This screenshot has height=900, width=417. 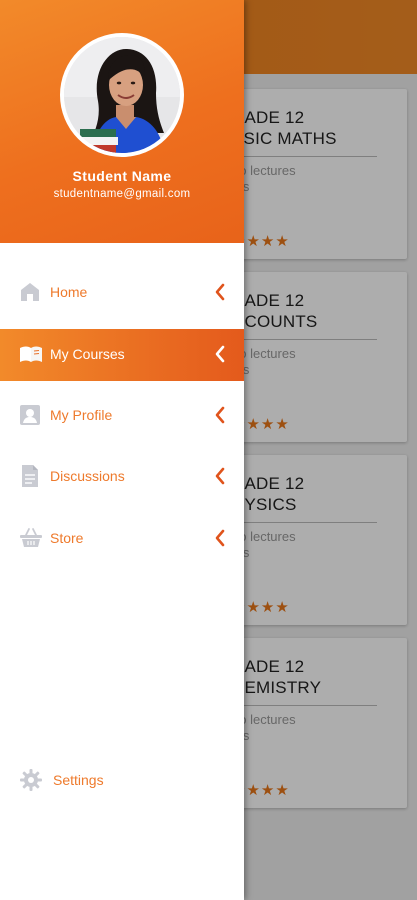 I want to click on avatar-photo, so click(x=122, y=95).